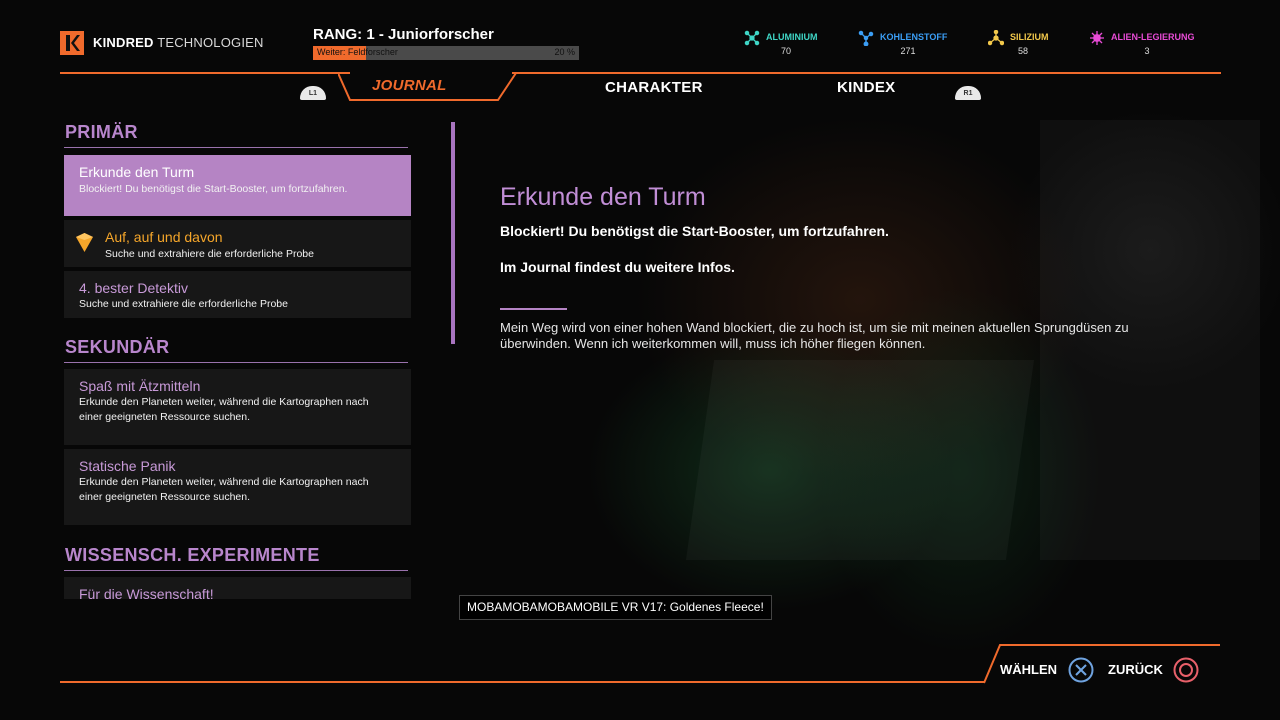 Image resolution: width=1280 pixels, height=720 pixels. What do you see at coordinates (101, 132) in the screenshot?
I see `section-primary-heading: PRIMÄR` at bounding box center [101, 132].